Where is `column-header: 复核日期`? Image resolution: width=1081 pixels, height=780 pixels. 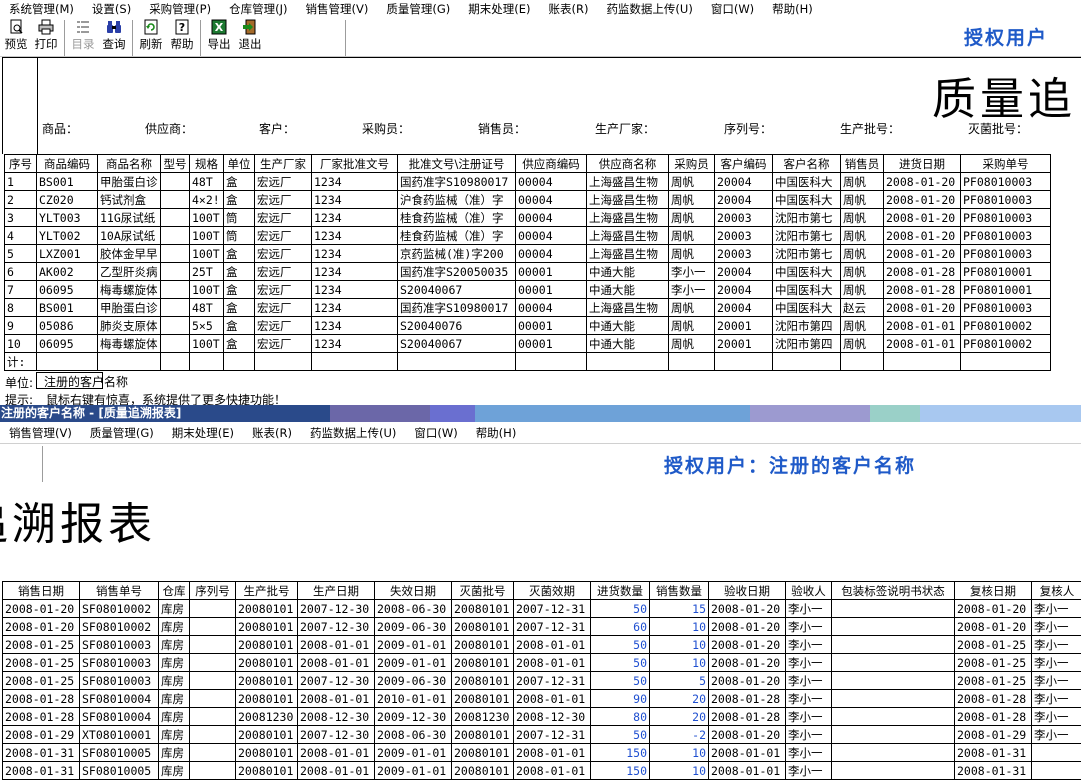
column-header: 复核日期 is located at coordinates (993, 591).